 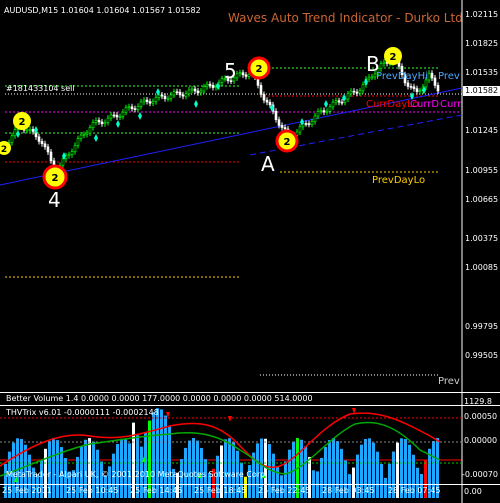 I want to click on price-tick: 1.01825, so click(x=482, y=43).